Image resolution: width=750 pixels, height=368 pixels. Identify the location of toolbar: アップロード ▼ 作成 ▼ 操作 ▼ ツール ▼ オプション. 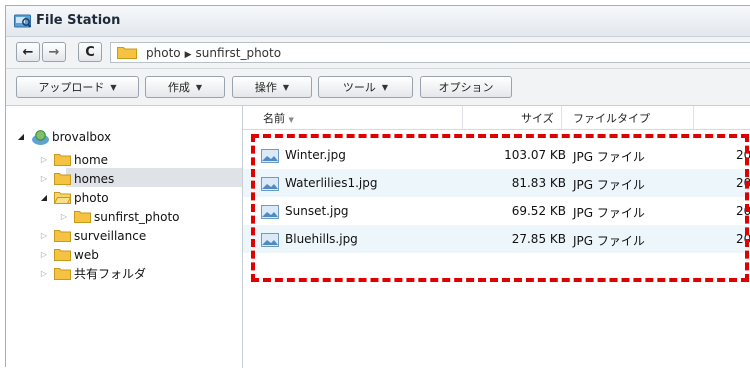
(378, 87).